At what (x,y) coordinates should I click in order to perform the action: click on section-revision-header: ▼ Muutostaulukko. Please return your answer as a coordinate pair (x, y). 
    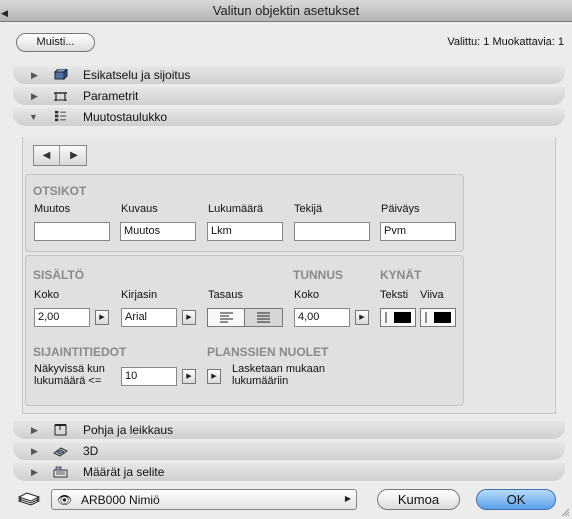
    Looking at the image, I should click on (289, 117).